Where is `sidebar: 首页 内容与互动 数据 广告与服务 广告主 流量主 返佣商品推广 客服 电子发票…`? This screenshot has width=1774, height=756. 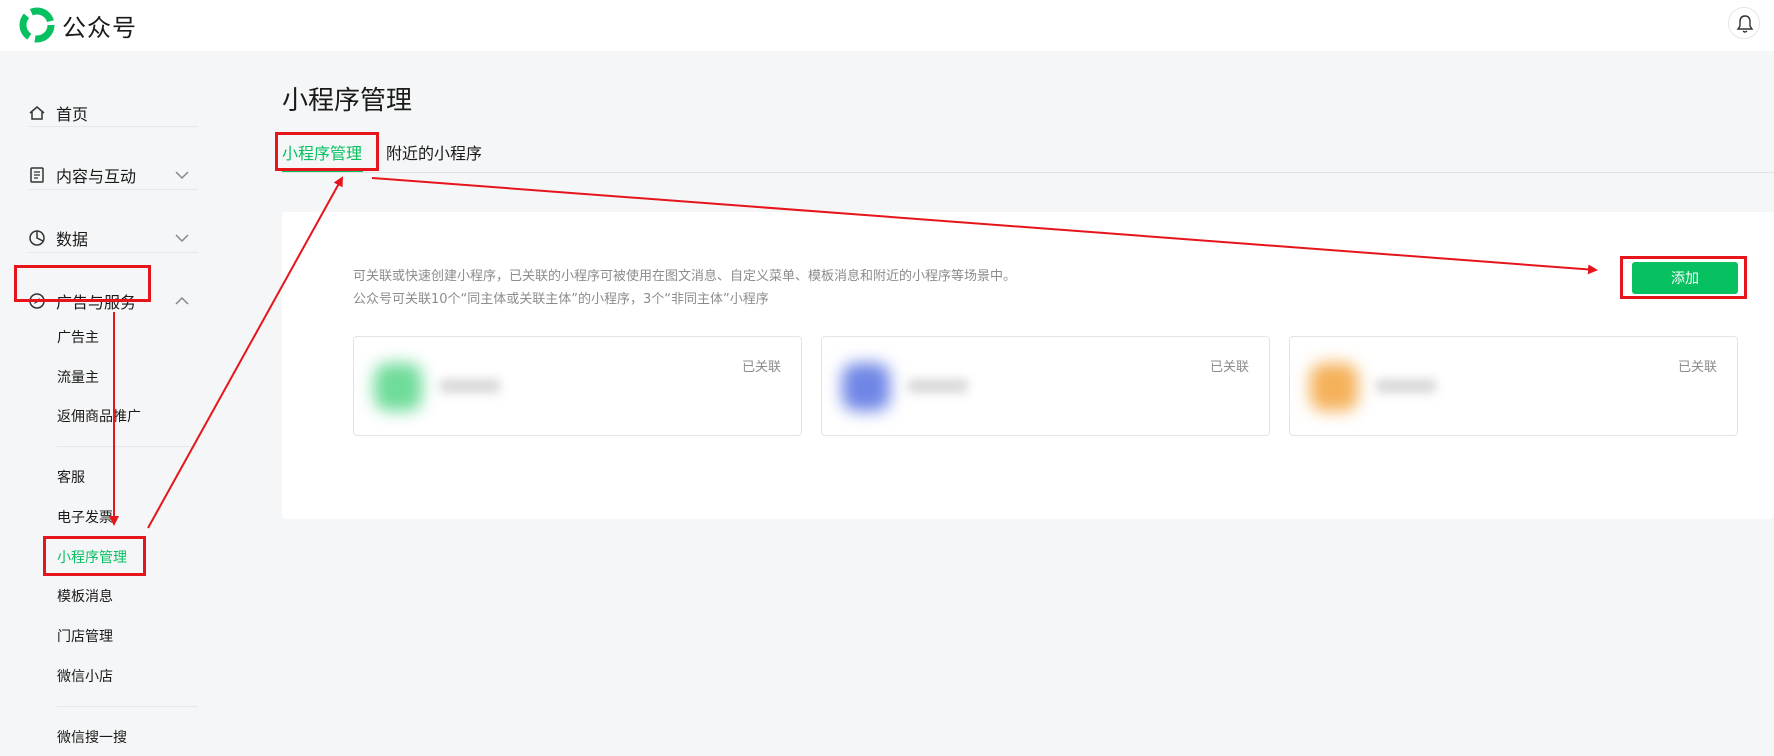
sidebar: 首页 内容与互动 数据 广告与服务 广告主 流量主 返佣商品推广 客服 电子发票… is located at coordinates (100, 403).